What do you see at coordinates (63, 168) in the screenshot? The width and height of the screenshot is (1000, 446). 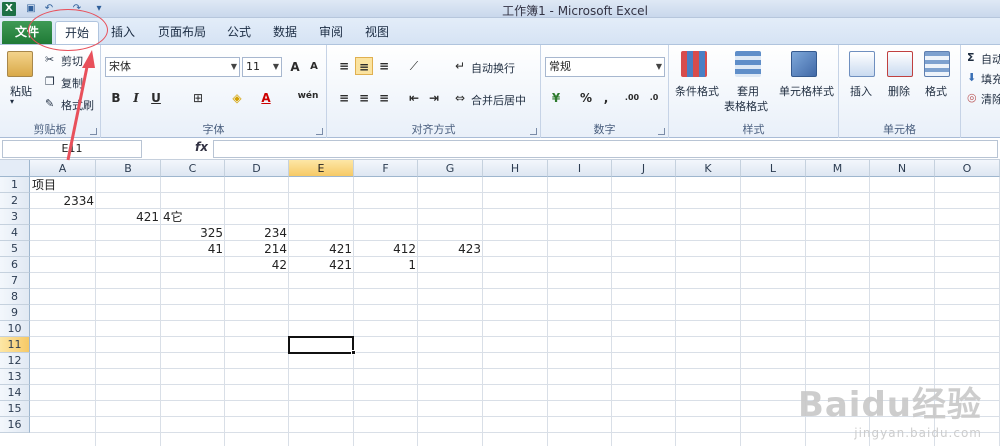 I see `column-header-a: A` at bounding box center [63, 168].